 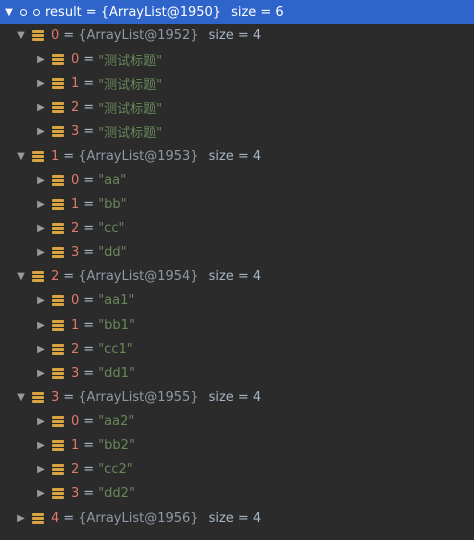 What do you see at coordinates (237, 493) in the screenshot?
I see `tree-row-item: ▶ 3 = "dd2"` at bounding box center [237, 493].